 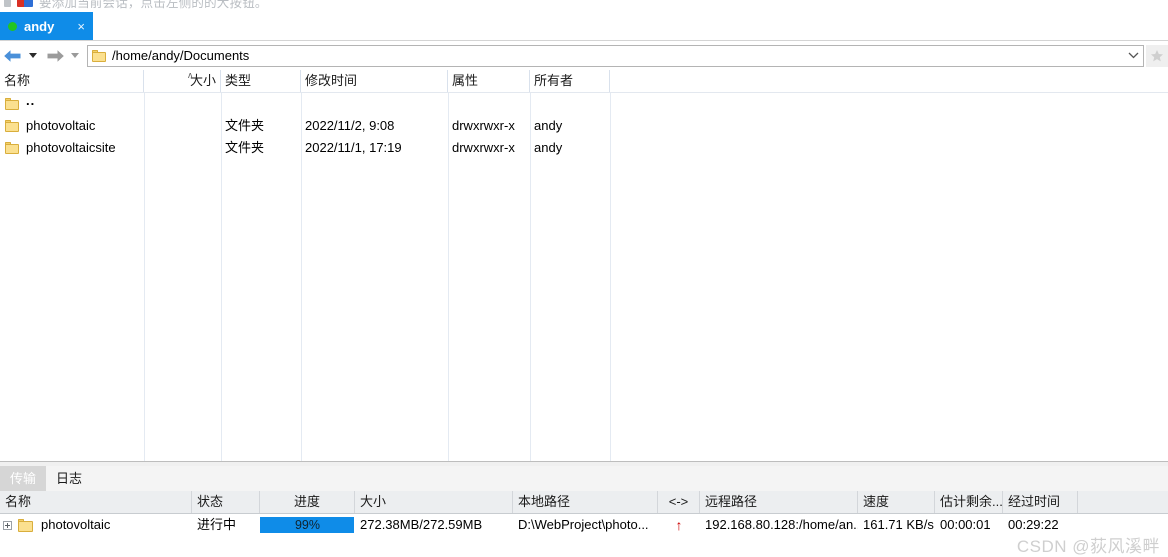 What do you see at coordinates (374, 103) in the screenshot?
I see `file-modified-cell` at bounding box center [374, 103].